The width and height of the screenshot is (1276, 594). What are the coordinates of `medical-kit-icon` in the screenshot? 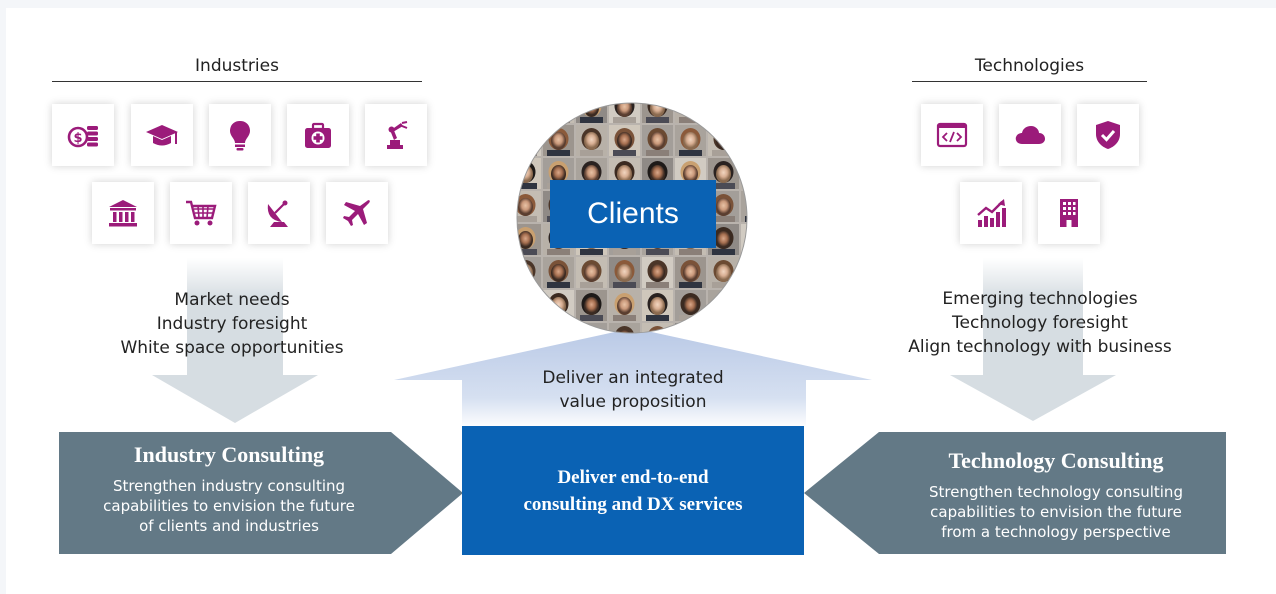 It's located at (318, 135).